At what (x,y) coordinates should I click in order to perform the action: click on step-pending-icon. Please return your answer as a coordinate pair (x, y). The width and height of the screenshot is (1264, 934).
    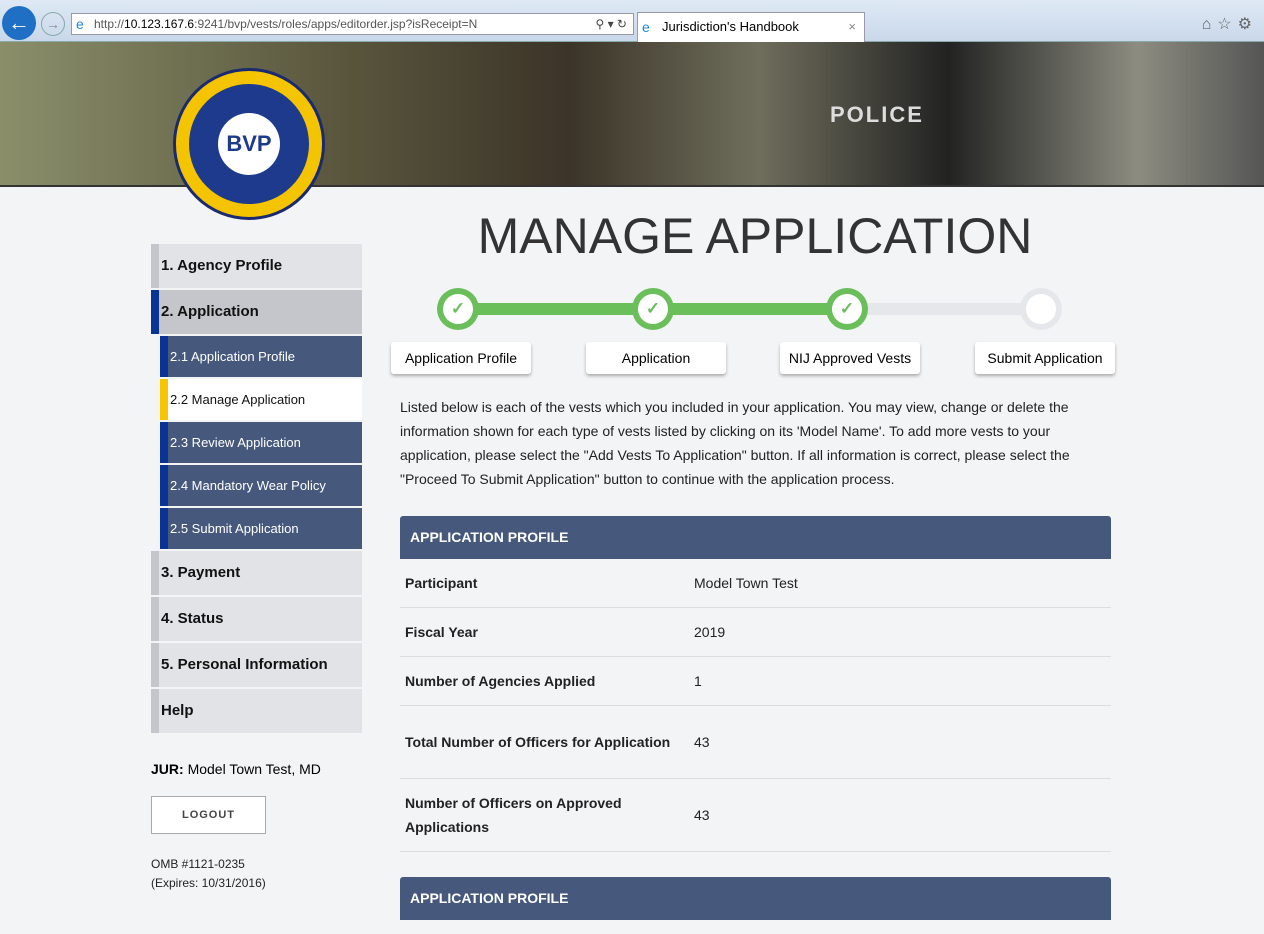
    Looking at the image, I should click on (1041, 309).